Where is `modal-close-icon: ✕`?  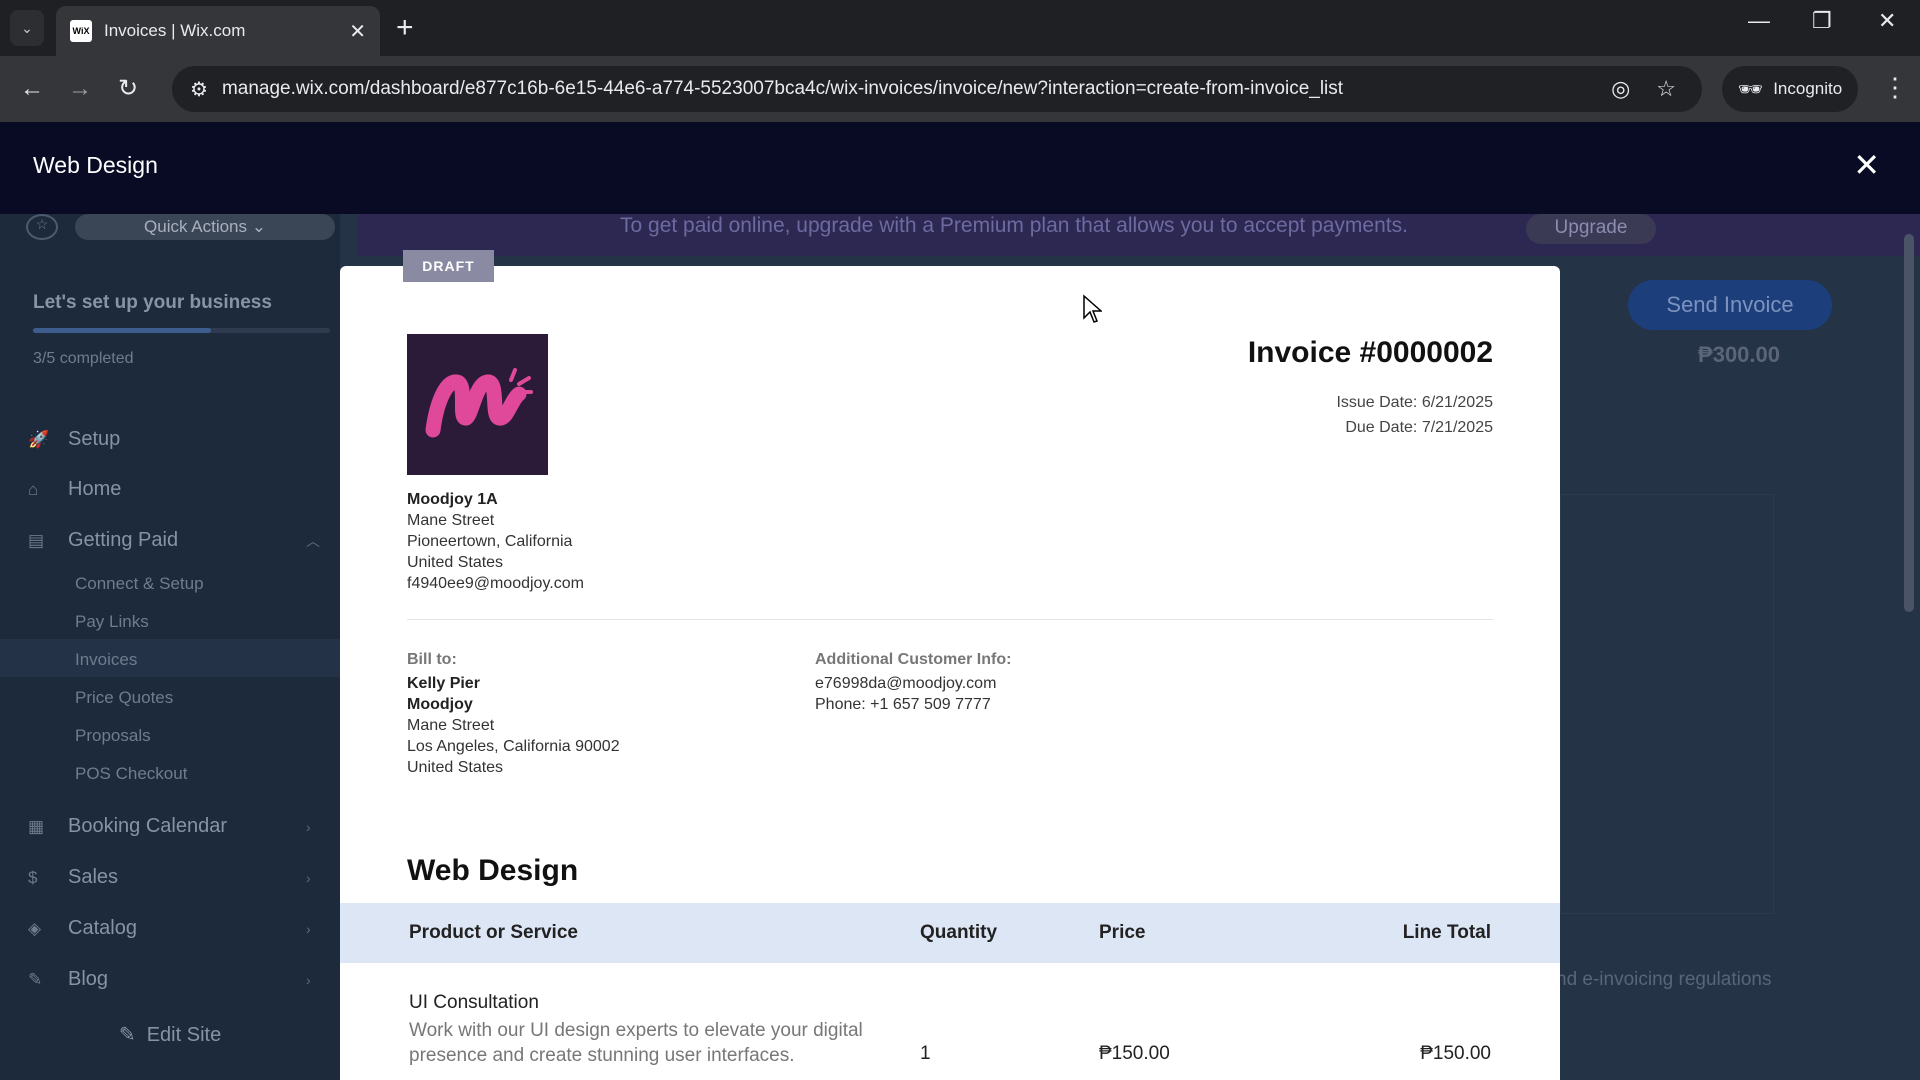 modal-close-icon: ✕ is located at coordinates (1866, 165).